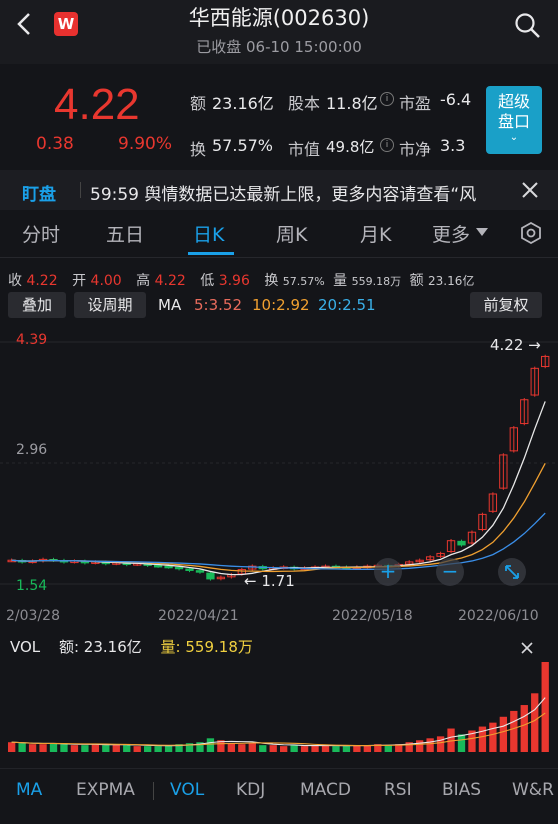  What do you see at coordinates (347, 305) in the screenshot?
I see `ma20-value: 20:2.51` at bounding box center [347, 305].